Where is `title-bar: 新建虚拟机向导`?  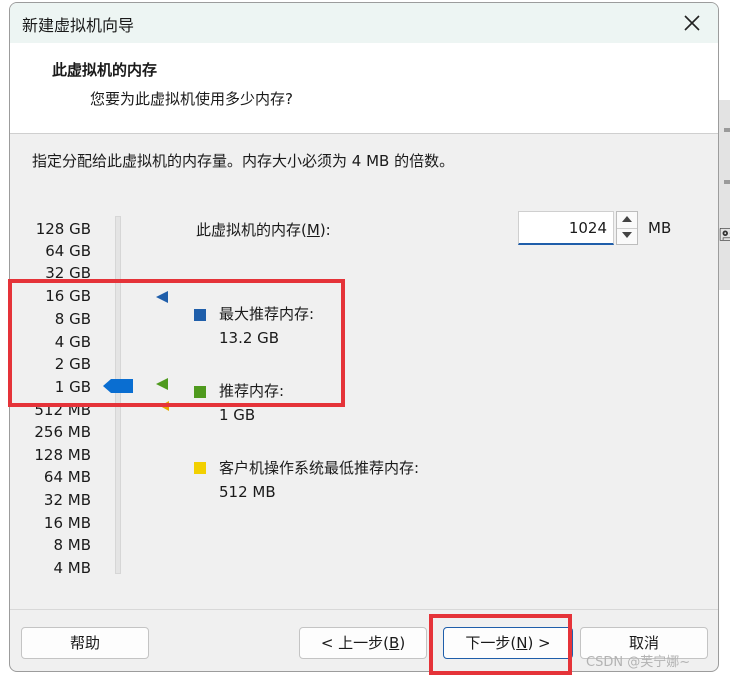
title-bar: 新建虚拟机向导 is located at coordinates (364, 23).